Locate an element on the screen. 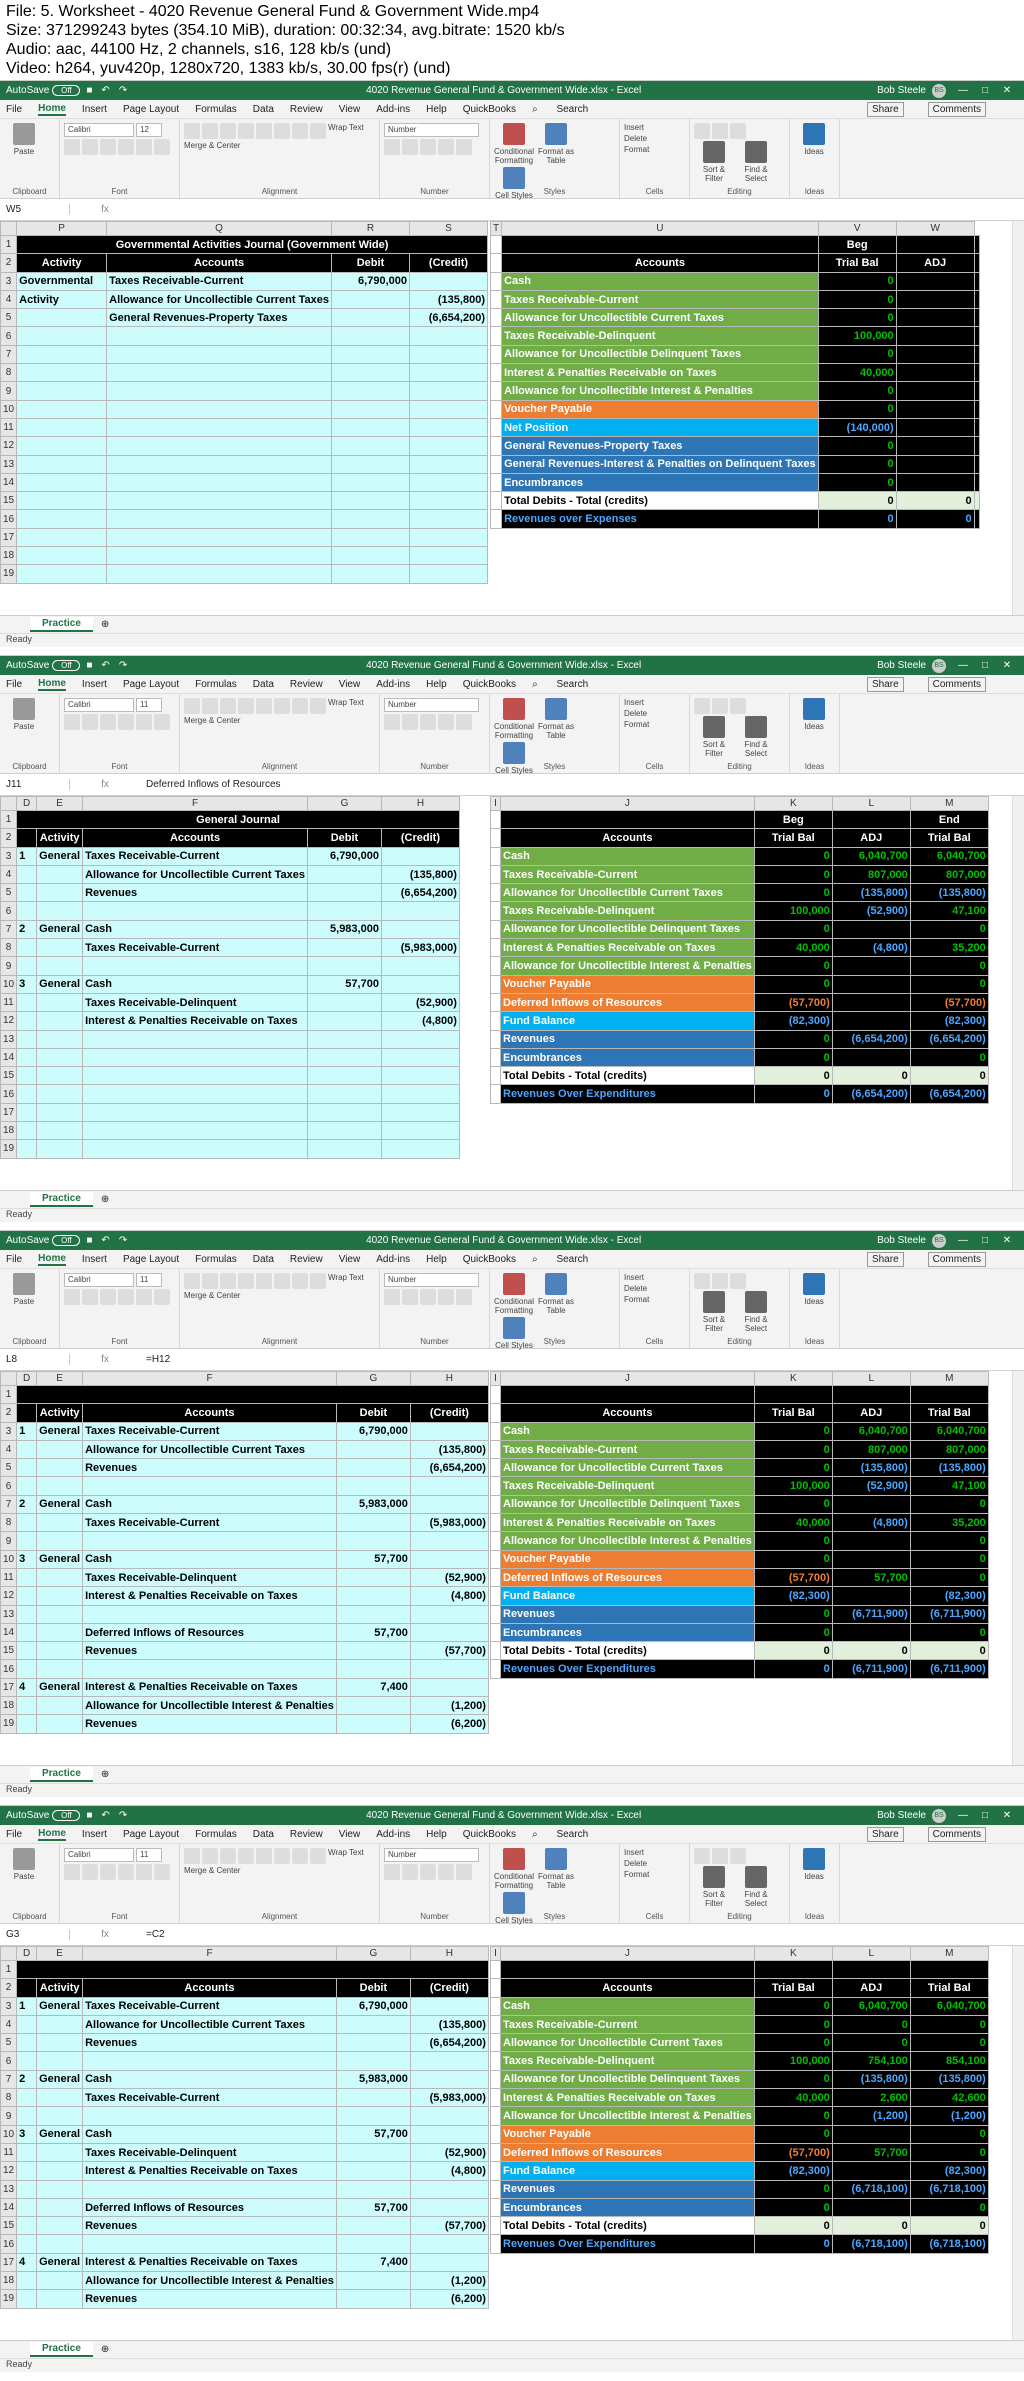 The width and height of the screenshot is (1024, 2381). column-header: M is located at coordinates (949, 803).